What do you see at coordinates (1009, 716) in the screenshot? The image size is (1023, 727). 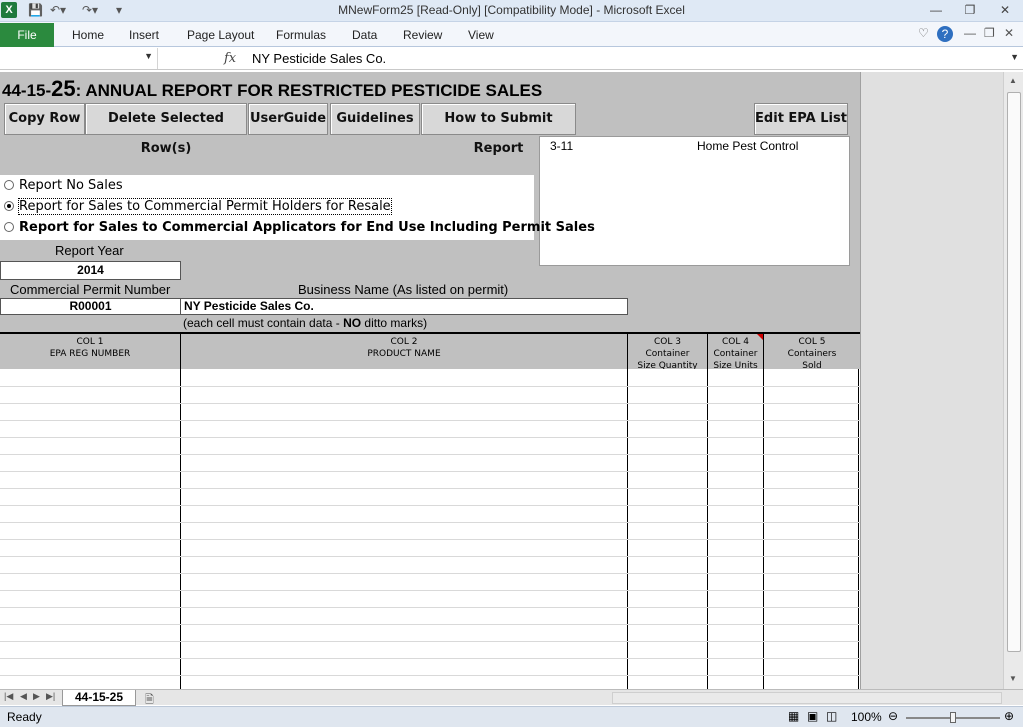 I see `zoom-in-icon: ⊕` at bounding box center [1009, 716].